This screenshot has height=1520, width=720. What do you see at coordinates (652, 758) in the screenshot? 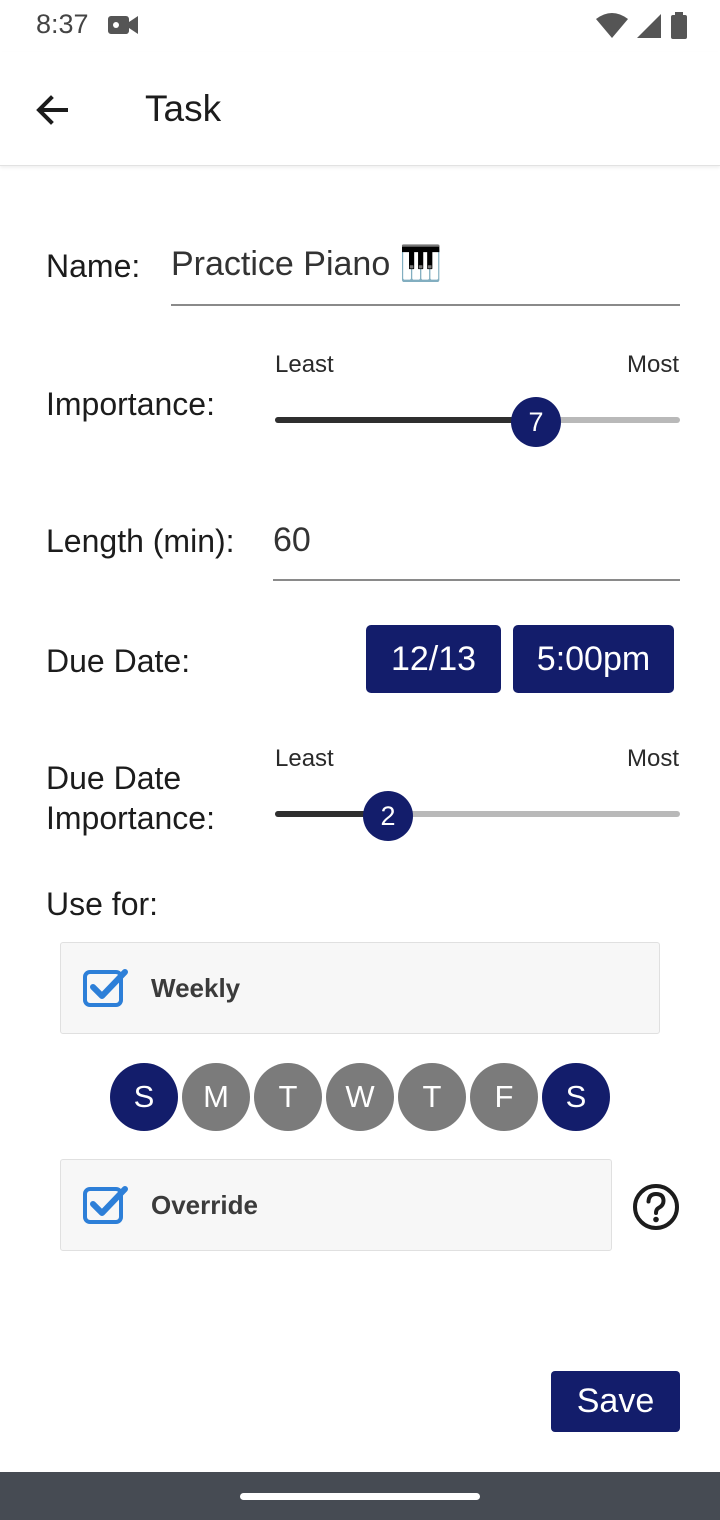
I see `due-importance-most-label: Most` at bounding box center [652, 758].